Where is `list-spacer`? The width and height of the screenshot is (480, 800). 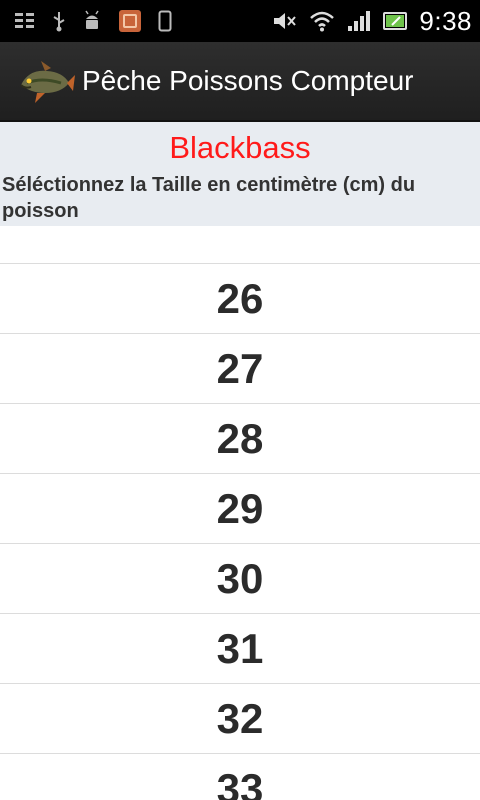
list-spacer is located at coordinates (240, 245).